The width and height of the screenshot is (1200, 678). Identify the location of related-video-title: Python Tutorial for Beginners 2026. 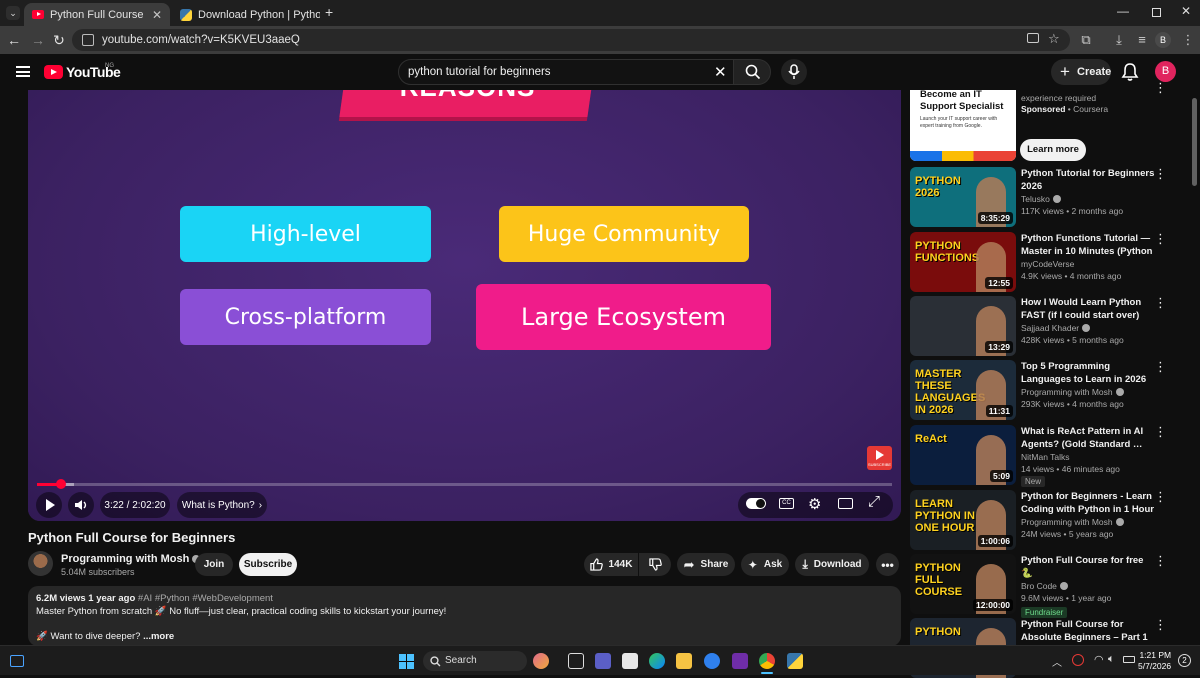
(1088, 180).